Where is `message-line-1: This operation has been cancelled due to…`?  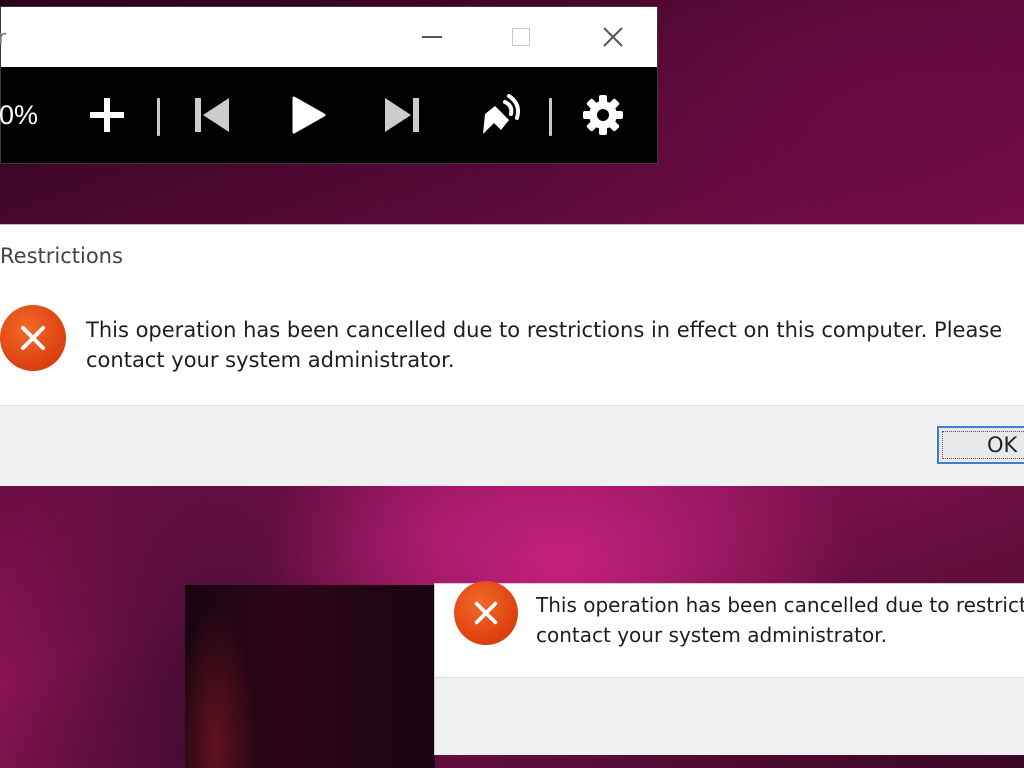 message-line-1: This operation has been cancelled due to… is located at coordinates (780, 605).